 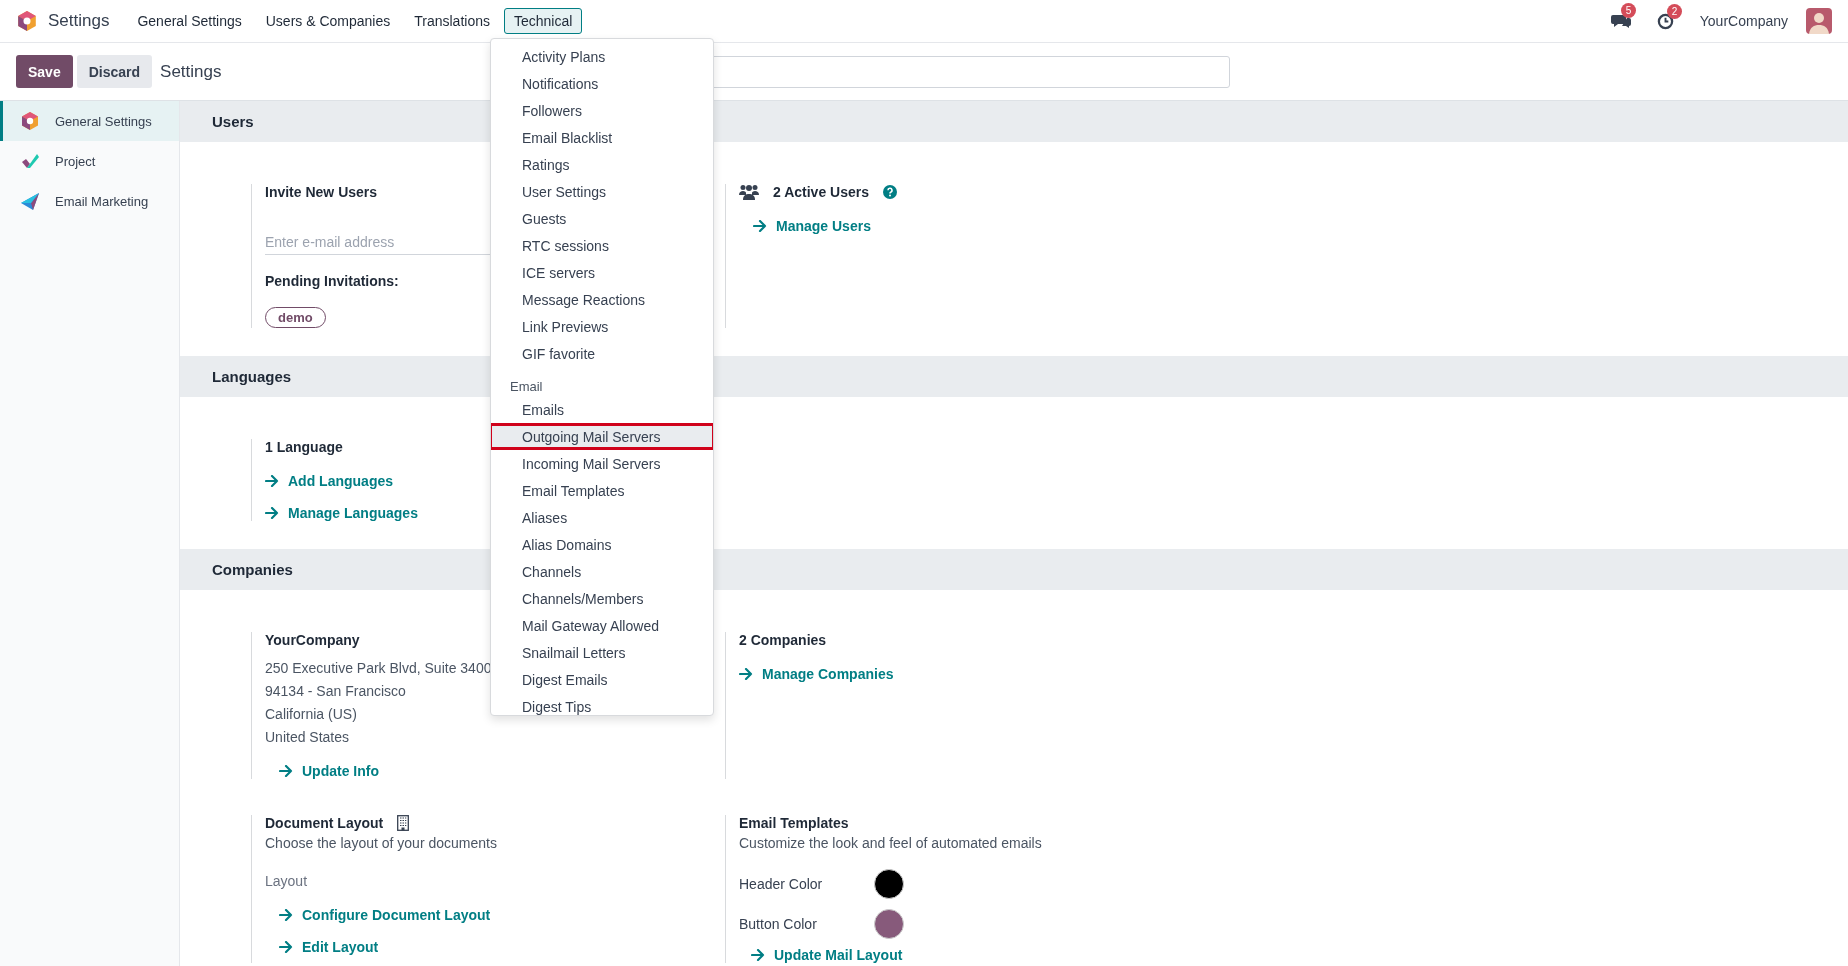 I want to click on menu-item: Email Blacklist, so click(x=602, y=137).